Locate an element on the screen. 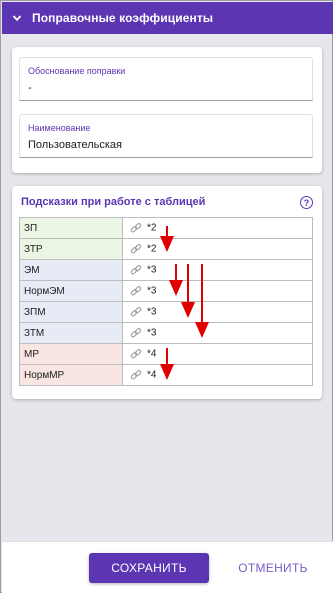 The width and height of the screenshot is (333, 593). name-value: Пользовательская is located at coordinates (75, 145).